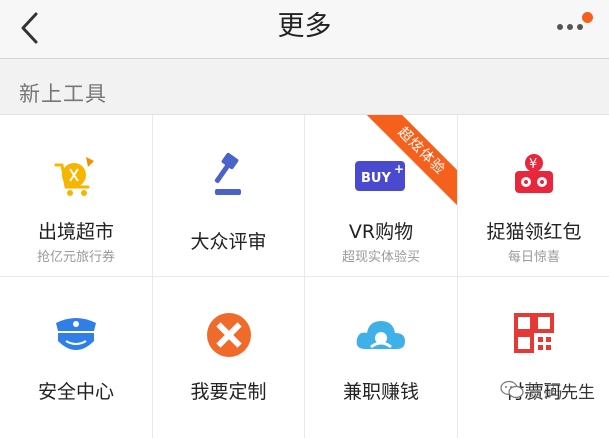 Image resolution: width=609 pixels, height=438 pixels. What do you see at coordinates (575, 25) in the screenshot?
I see `more-dots-icon` at bounding box center [575, 25].